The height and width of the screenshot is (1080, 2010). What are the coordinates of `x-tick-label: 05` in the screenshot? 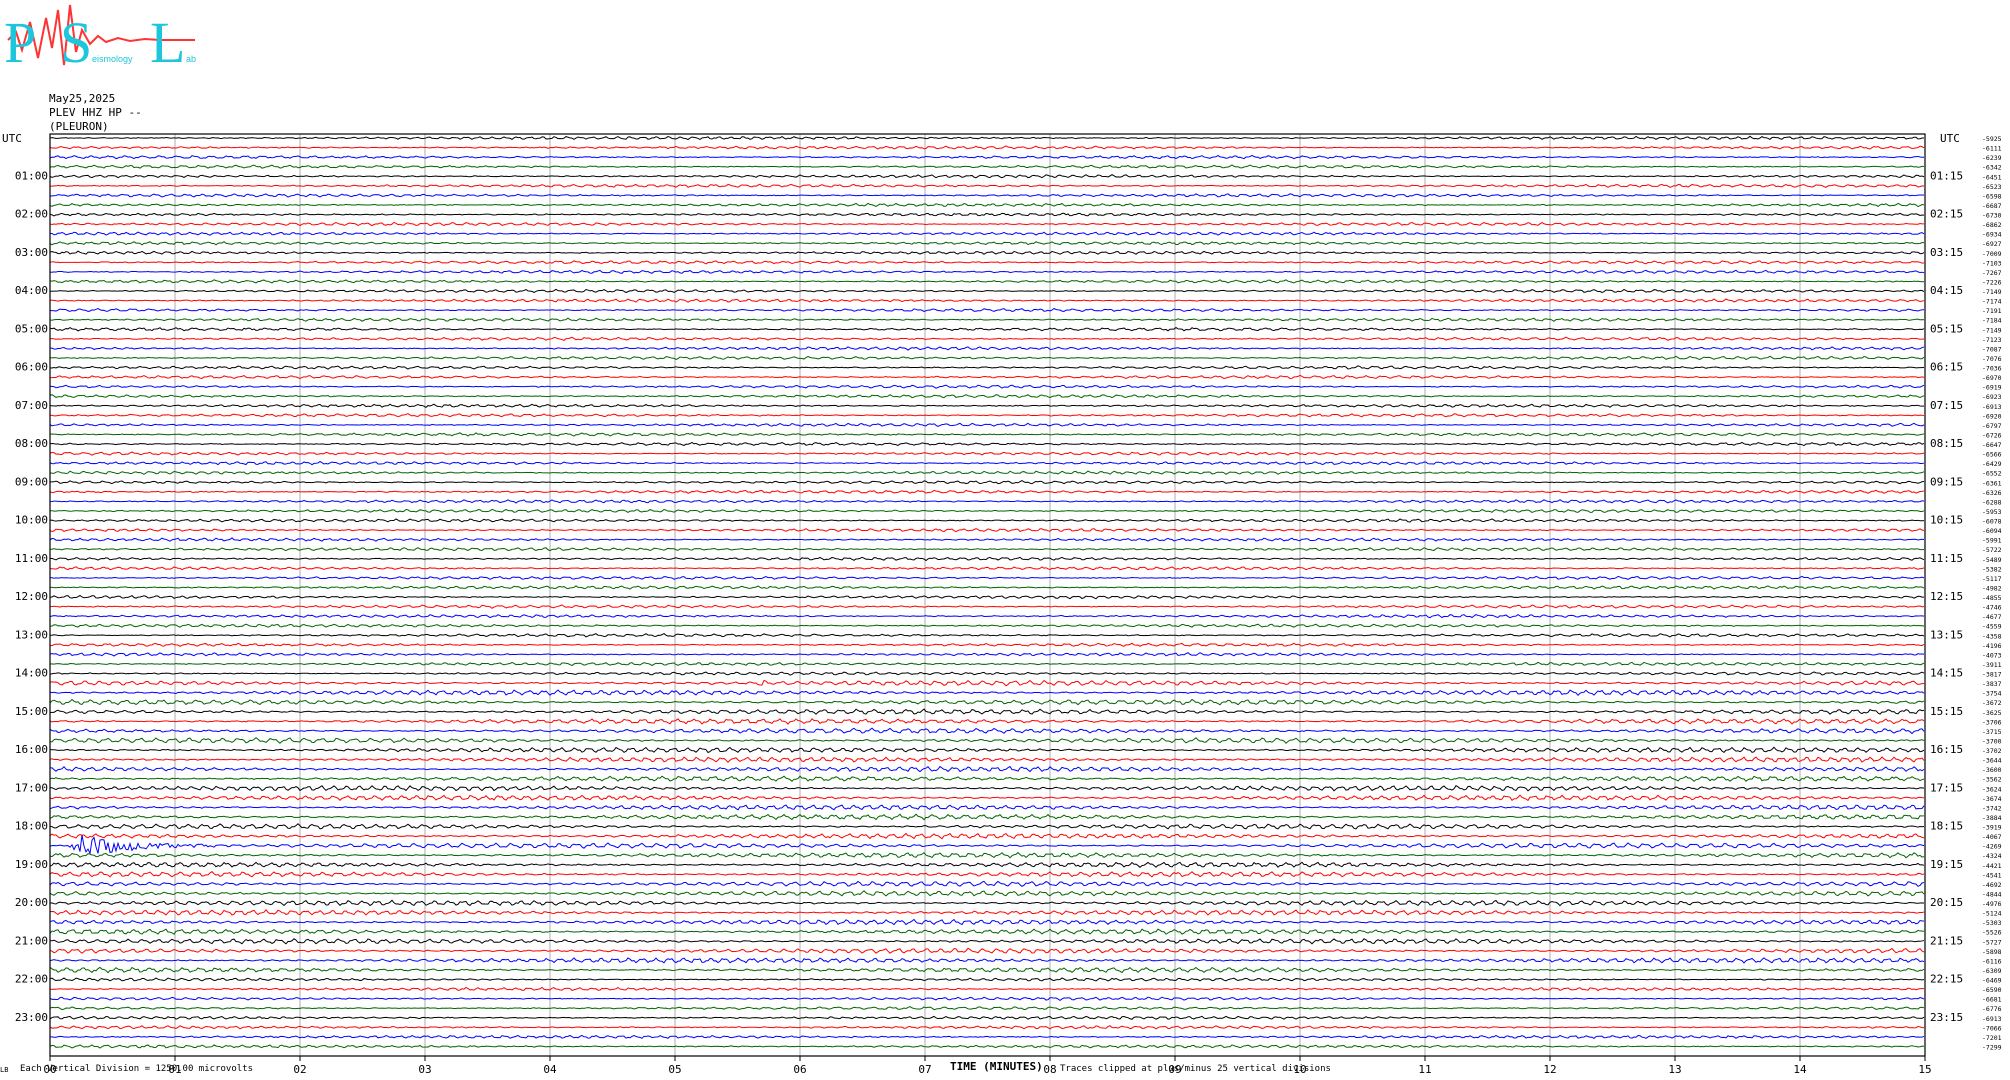 It's located at (674, 1069).